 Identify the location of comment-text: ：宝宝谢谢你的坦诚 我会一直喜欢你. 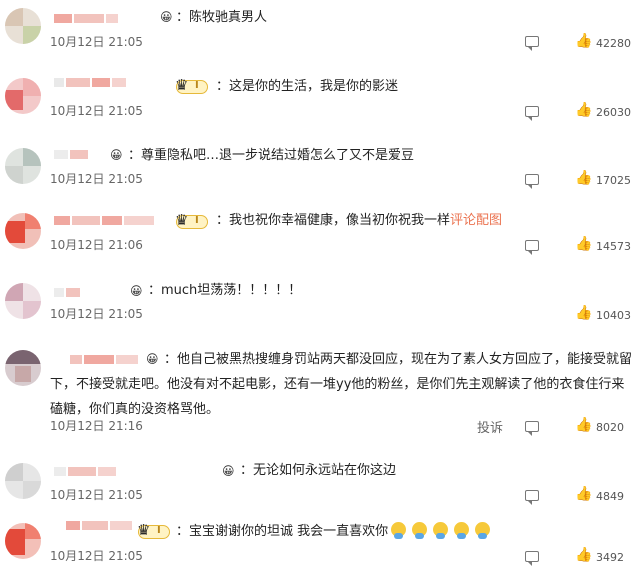
(334, 531).